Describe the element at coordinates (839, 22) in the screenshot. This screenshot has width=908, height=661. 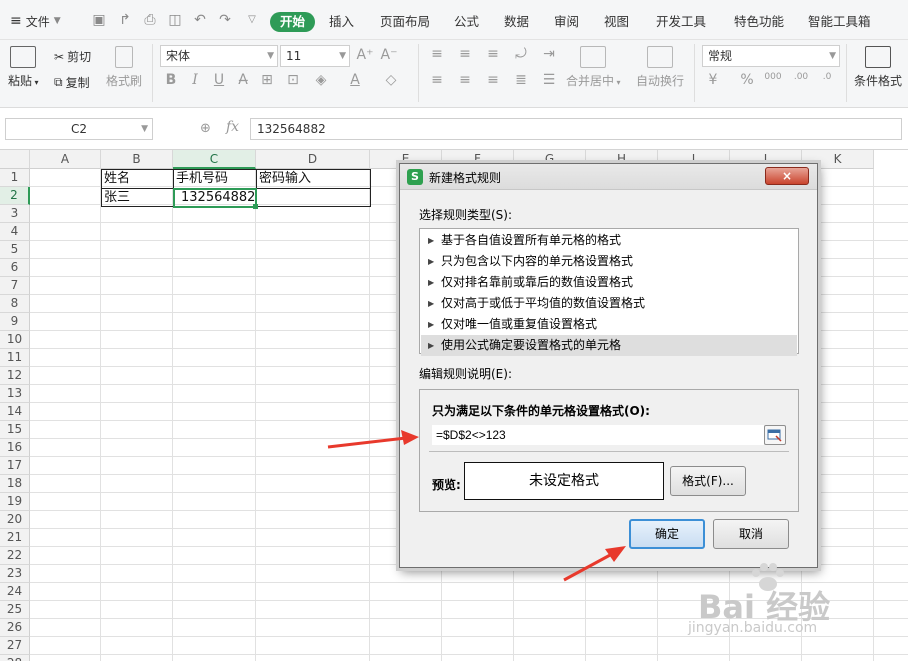
I see `tab-9: 智能工具箱` at that location.